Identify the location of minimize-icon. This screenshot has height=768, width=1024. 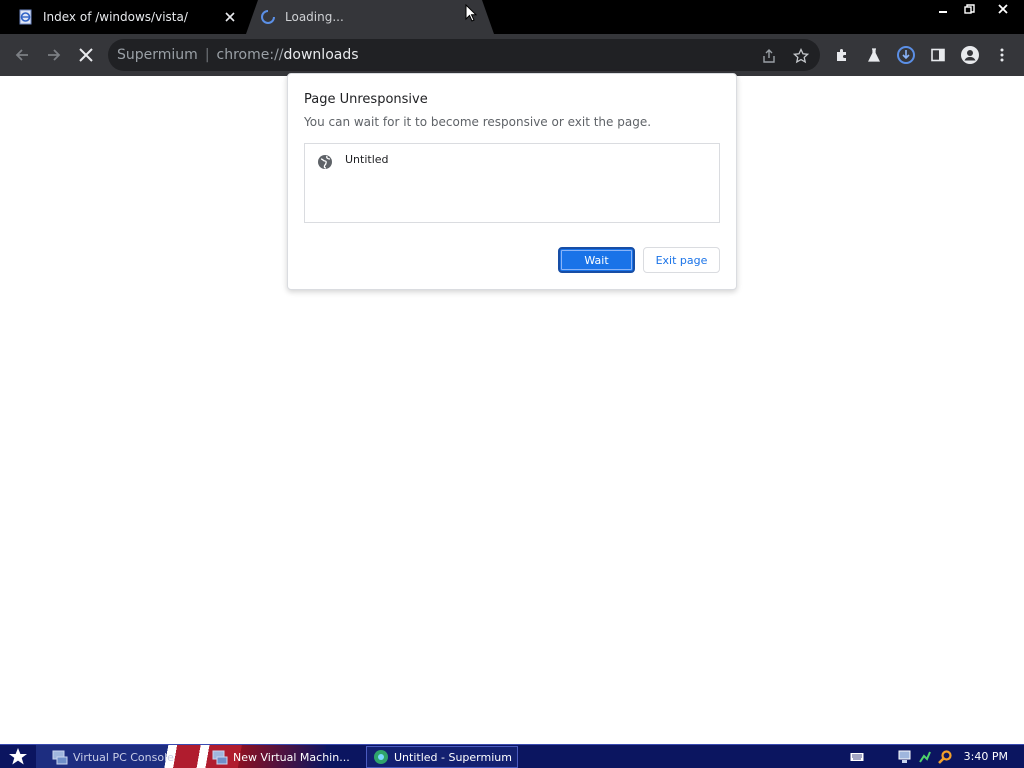
(943, 9).